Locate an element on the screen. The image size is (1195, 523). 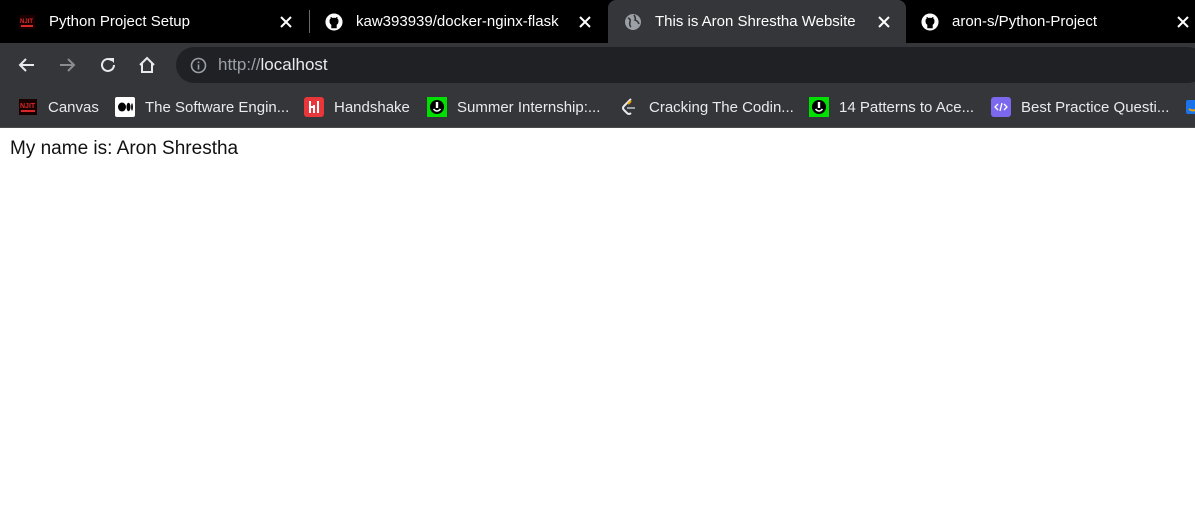
leetcode-icon is located at coordinates (629, 107).